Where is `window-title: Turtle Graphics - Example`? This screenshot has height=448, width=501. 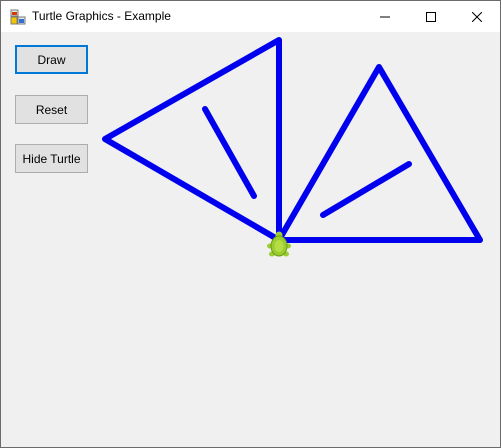
window-title: Turtle Graphics - Example is located at coordinates (101, 16).